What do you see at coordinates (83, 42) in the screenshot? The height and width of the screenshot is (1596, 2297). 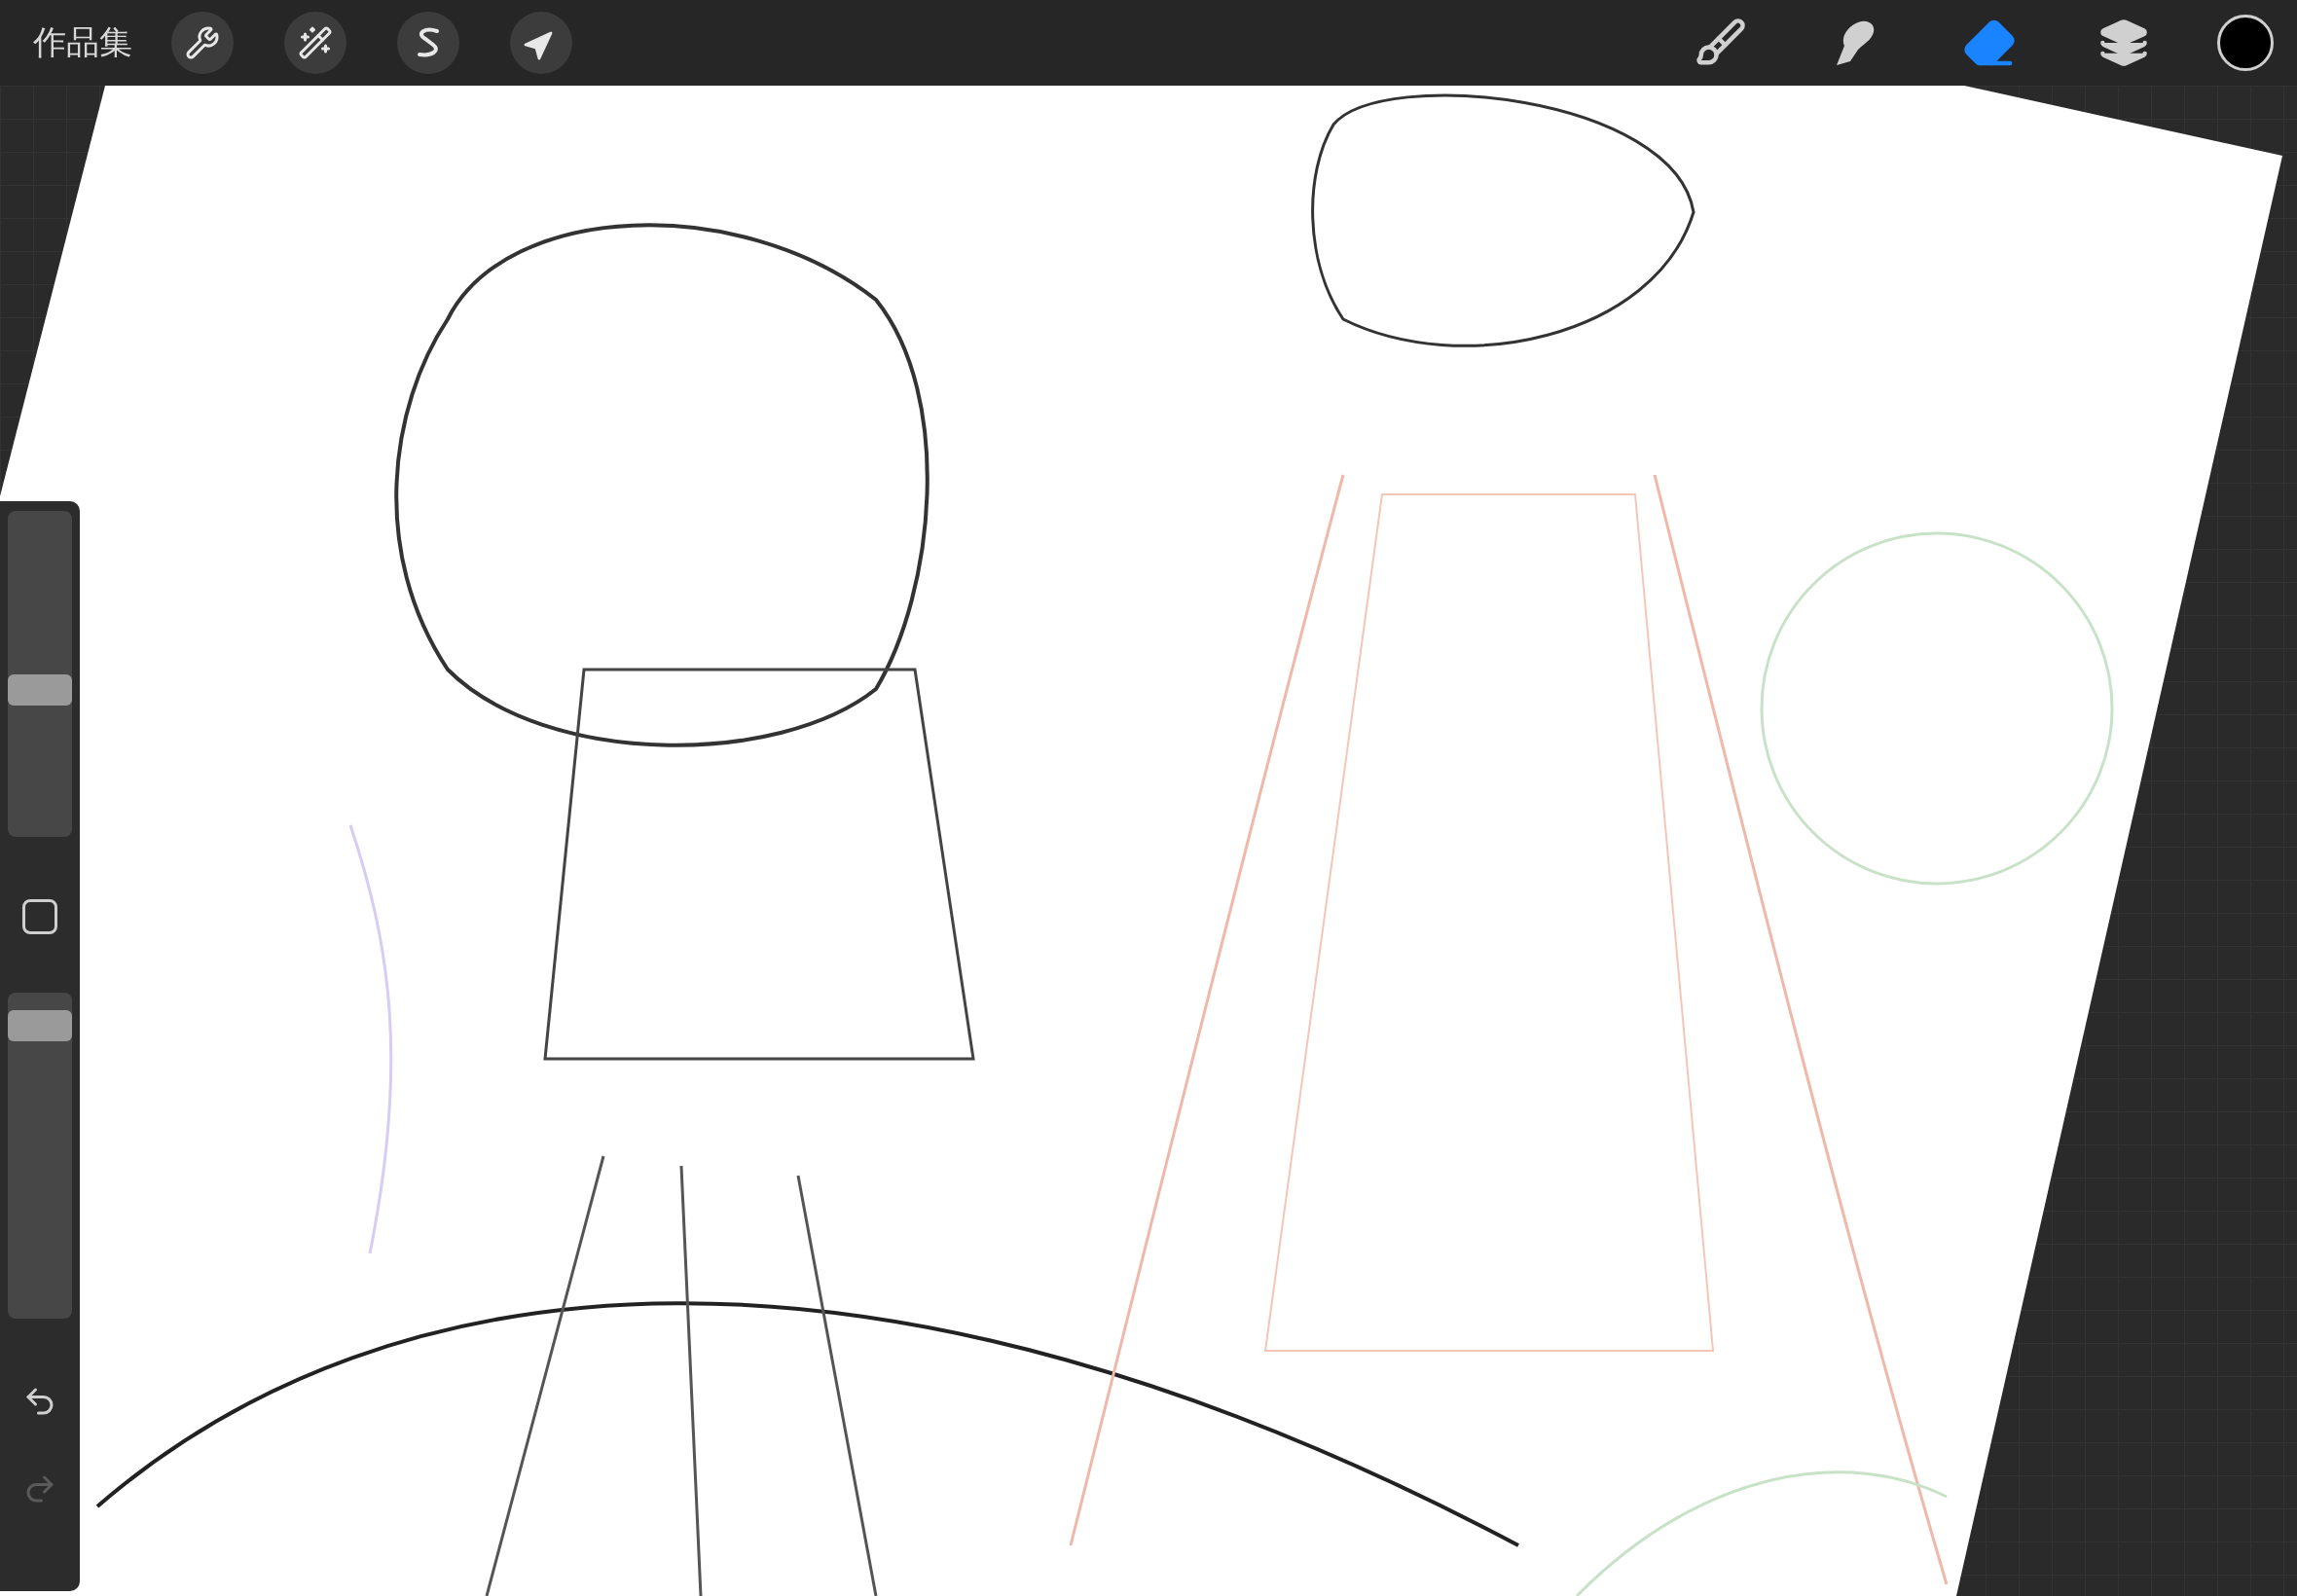 I see `gallery-link: 作品集` at bounding box center [83, 42].